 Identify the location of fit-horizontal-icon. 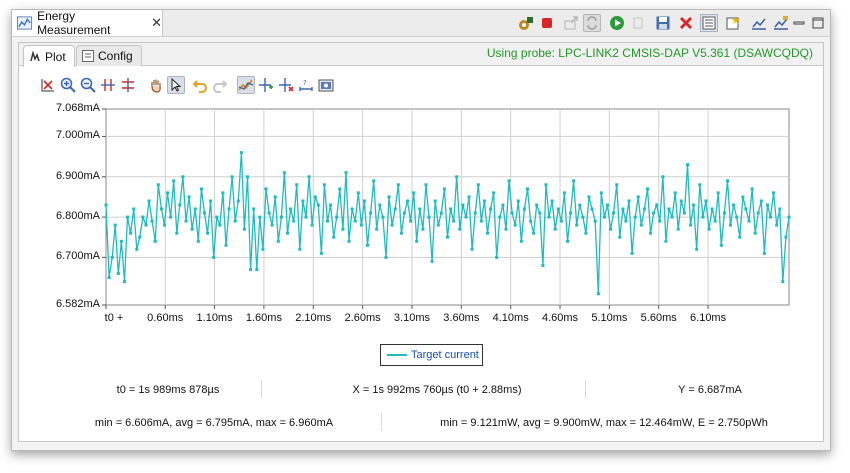
(108, 85).